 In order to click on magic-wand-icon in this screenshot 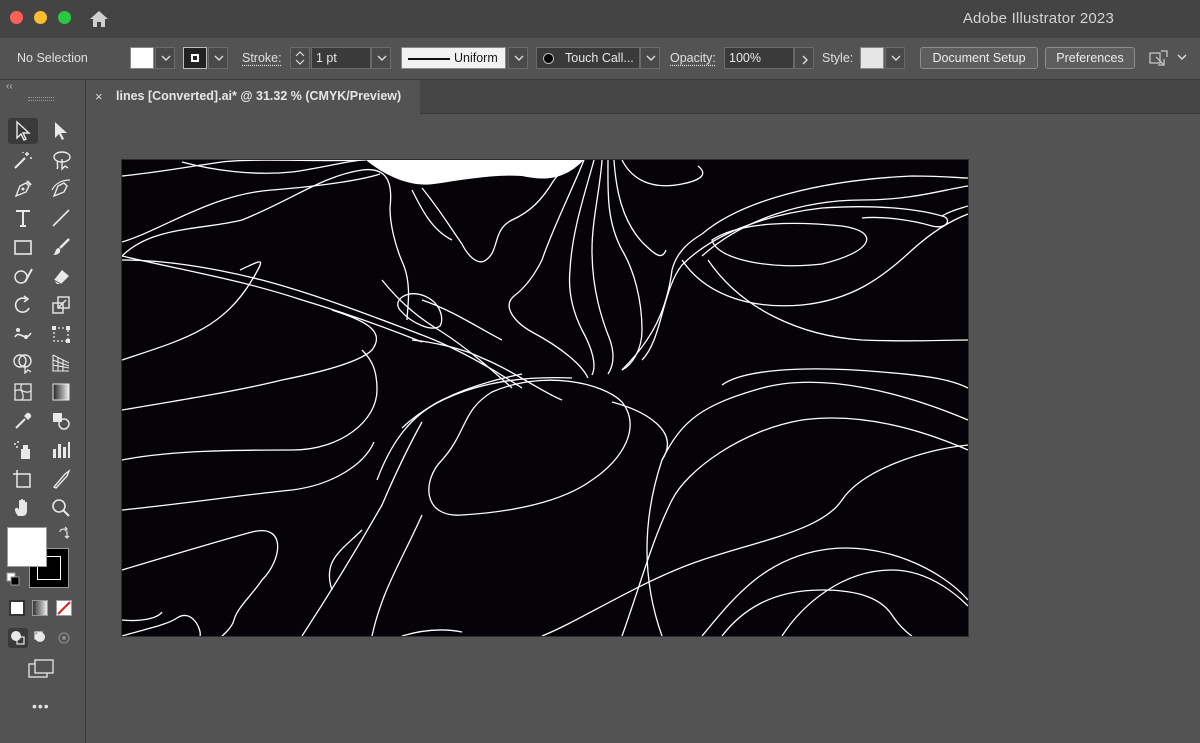, I will do `click(23, 160)`.